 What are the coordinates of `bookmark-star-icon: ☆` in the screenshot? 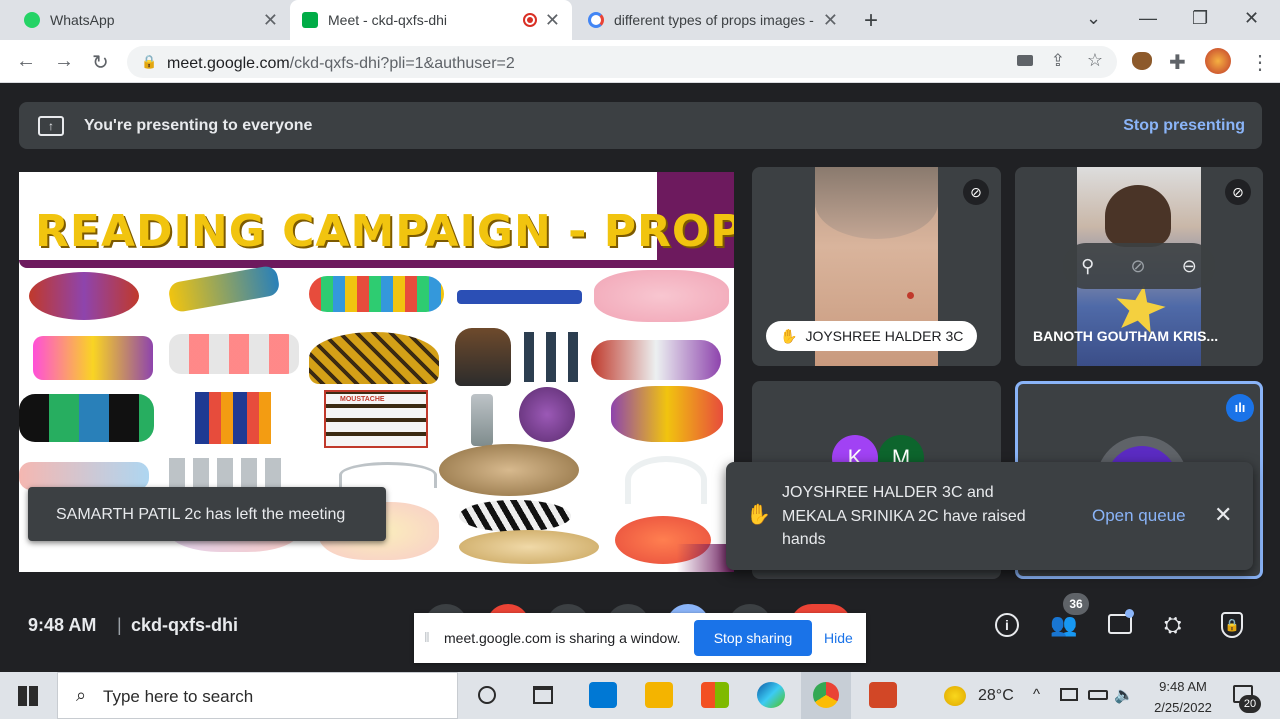 It's located at (1095, 60).